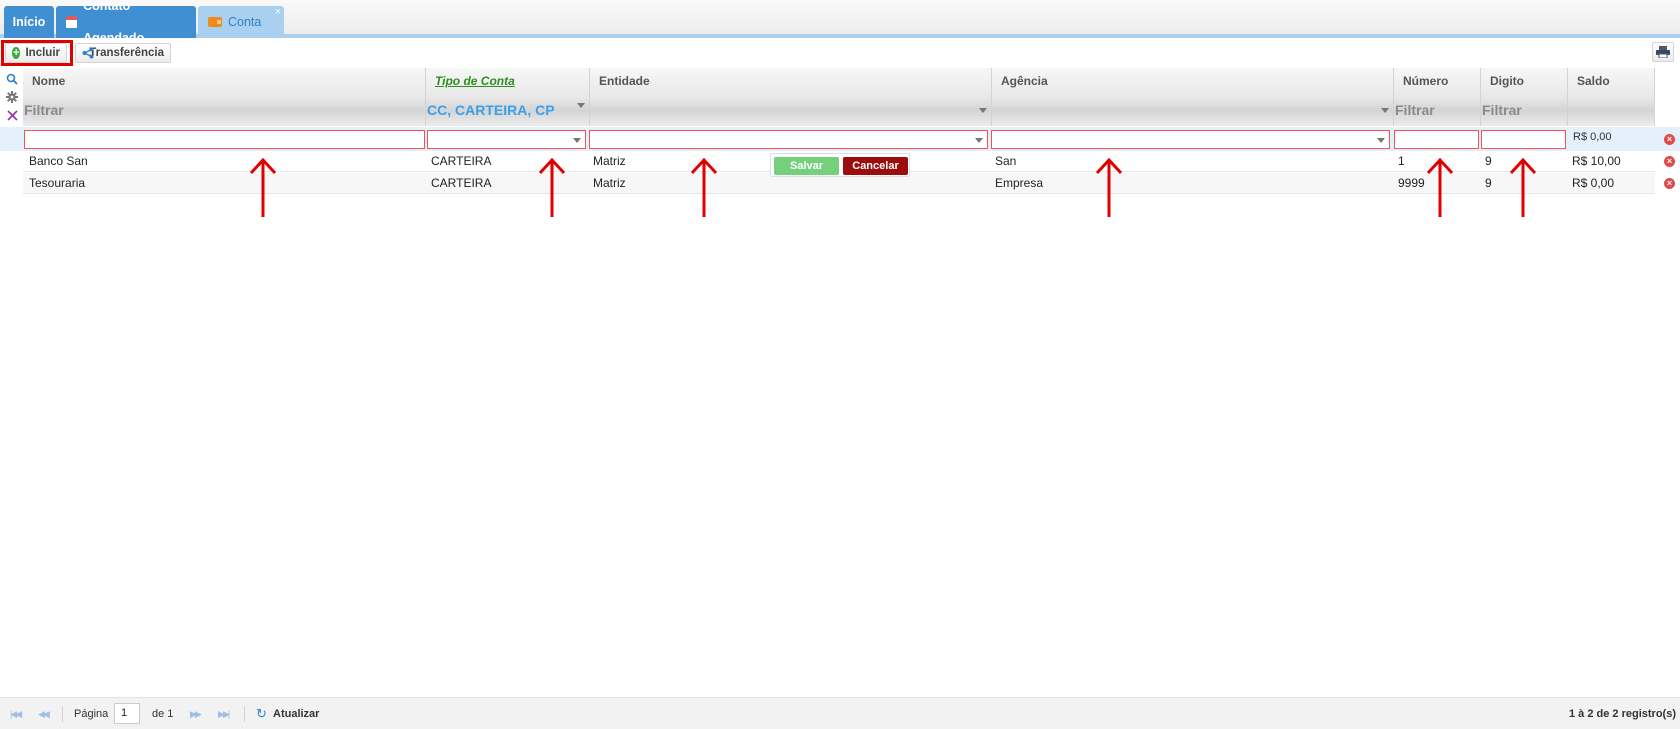  Describe the element at coordinates (840, 53) in the screenshot. I see `toolbar: + Incluir Transferência` at that location.